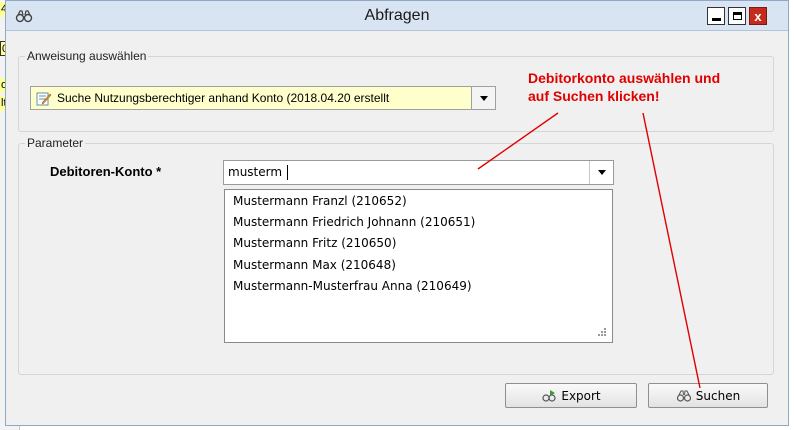 This screenshot has height=430, width=794. I want to click on query-edit-icon, so click(44, 99).